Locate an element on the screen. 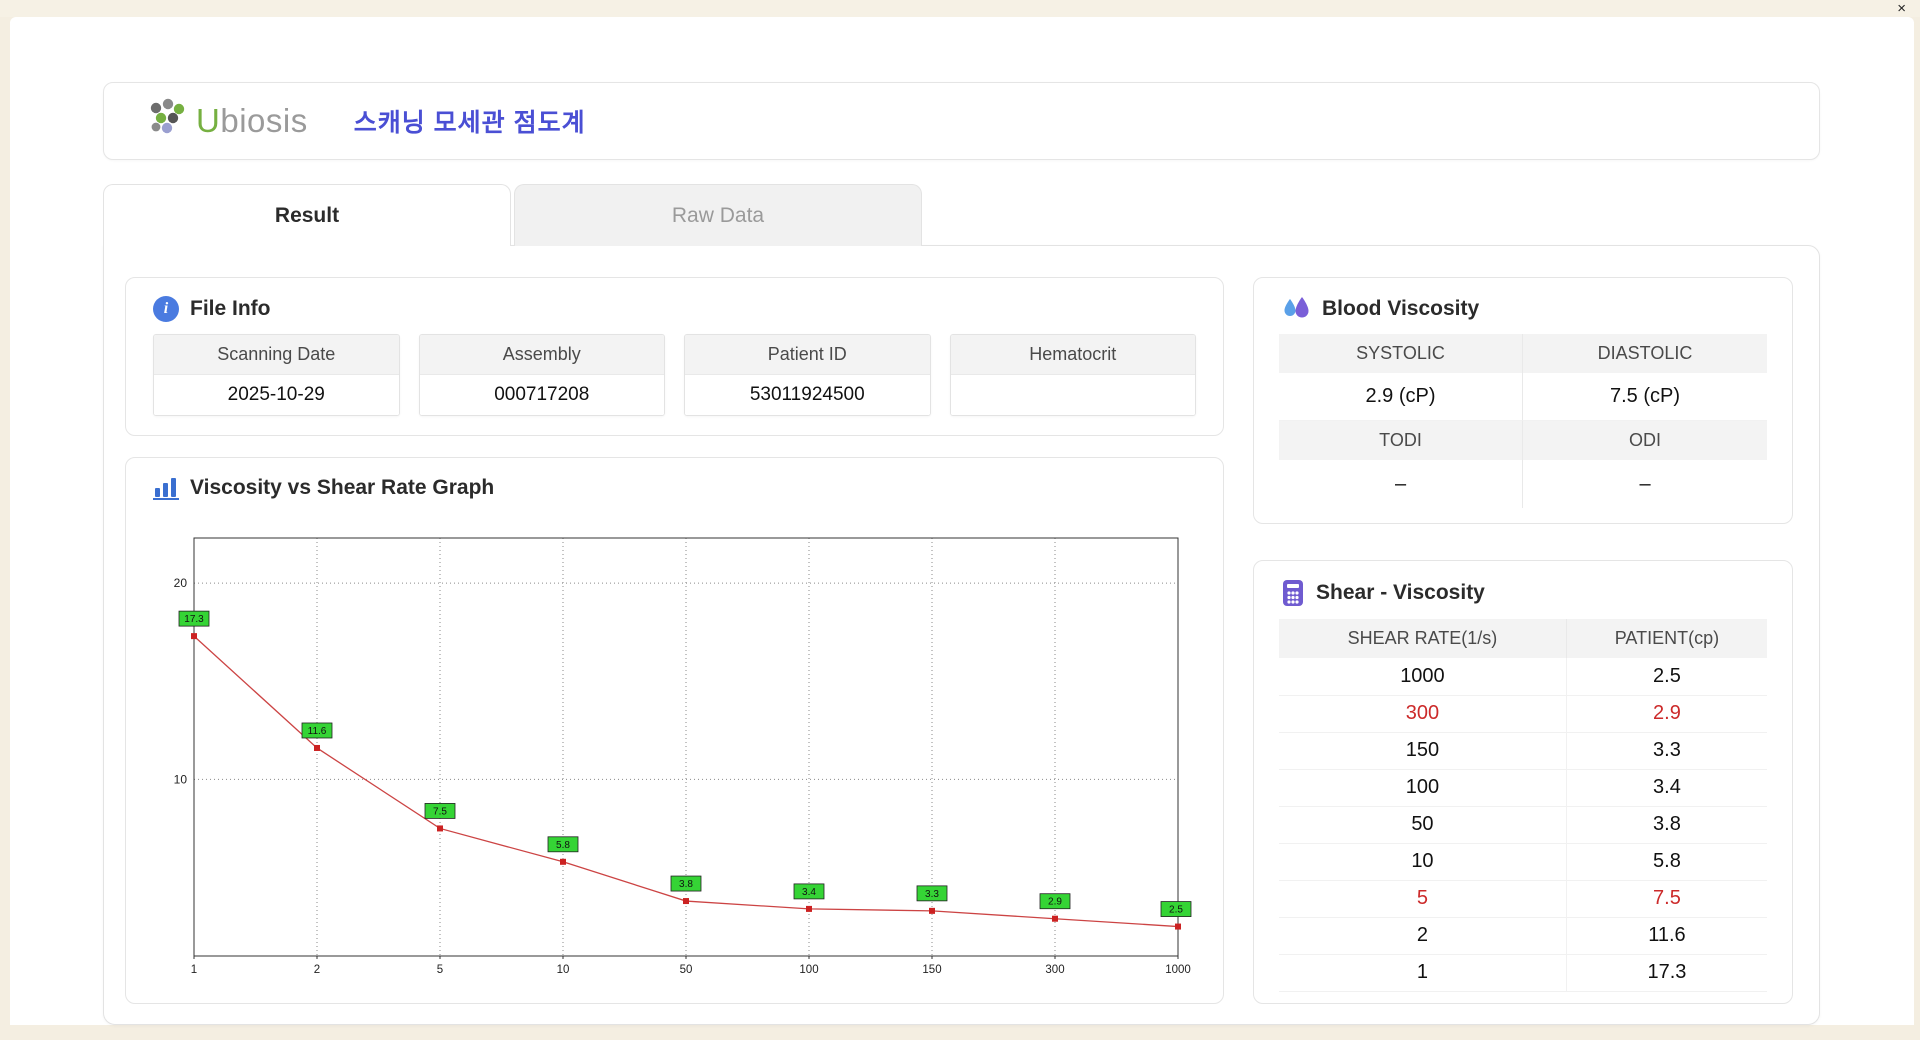  svg-text: 1 is located at coordinates (194, 970).